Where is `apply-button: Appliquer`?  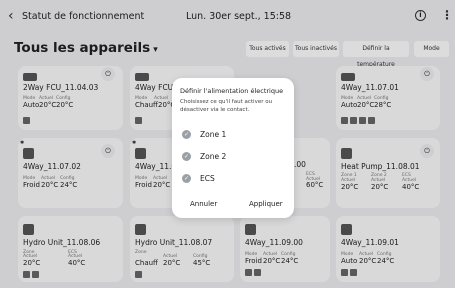
apply-button: Appliquer is located at coordinates (266, 204).